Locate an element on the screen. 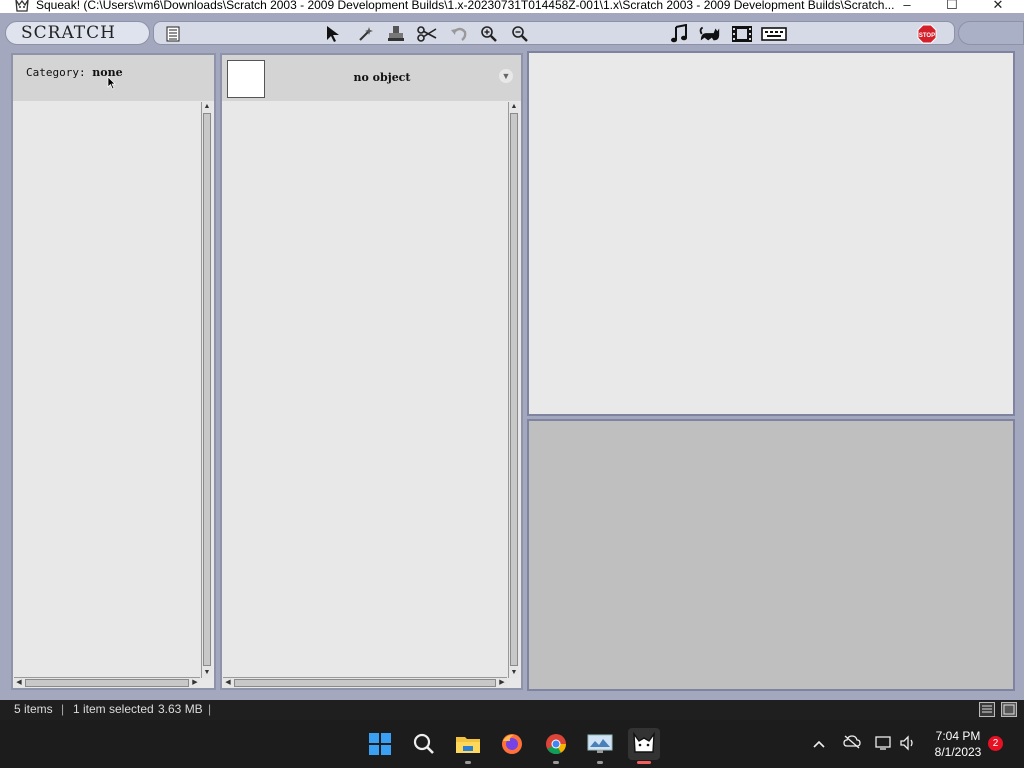 The width and height of the screenshot is (1024, 768). page-icon is located at coordinates (173, 34).